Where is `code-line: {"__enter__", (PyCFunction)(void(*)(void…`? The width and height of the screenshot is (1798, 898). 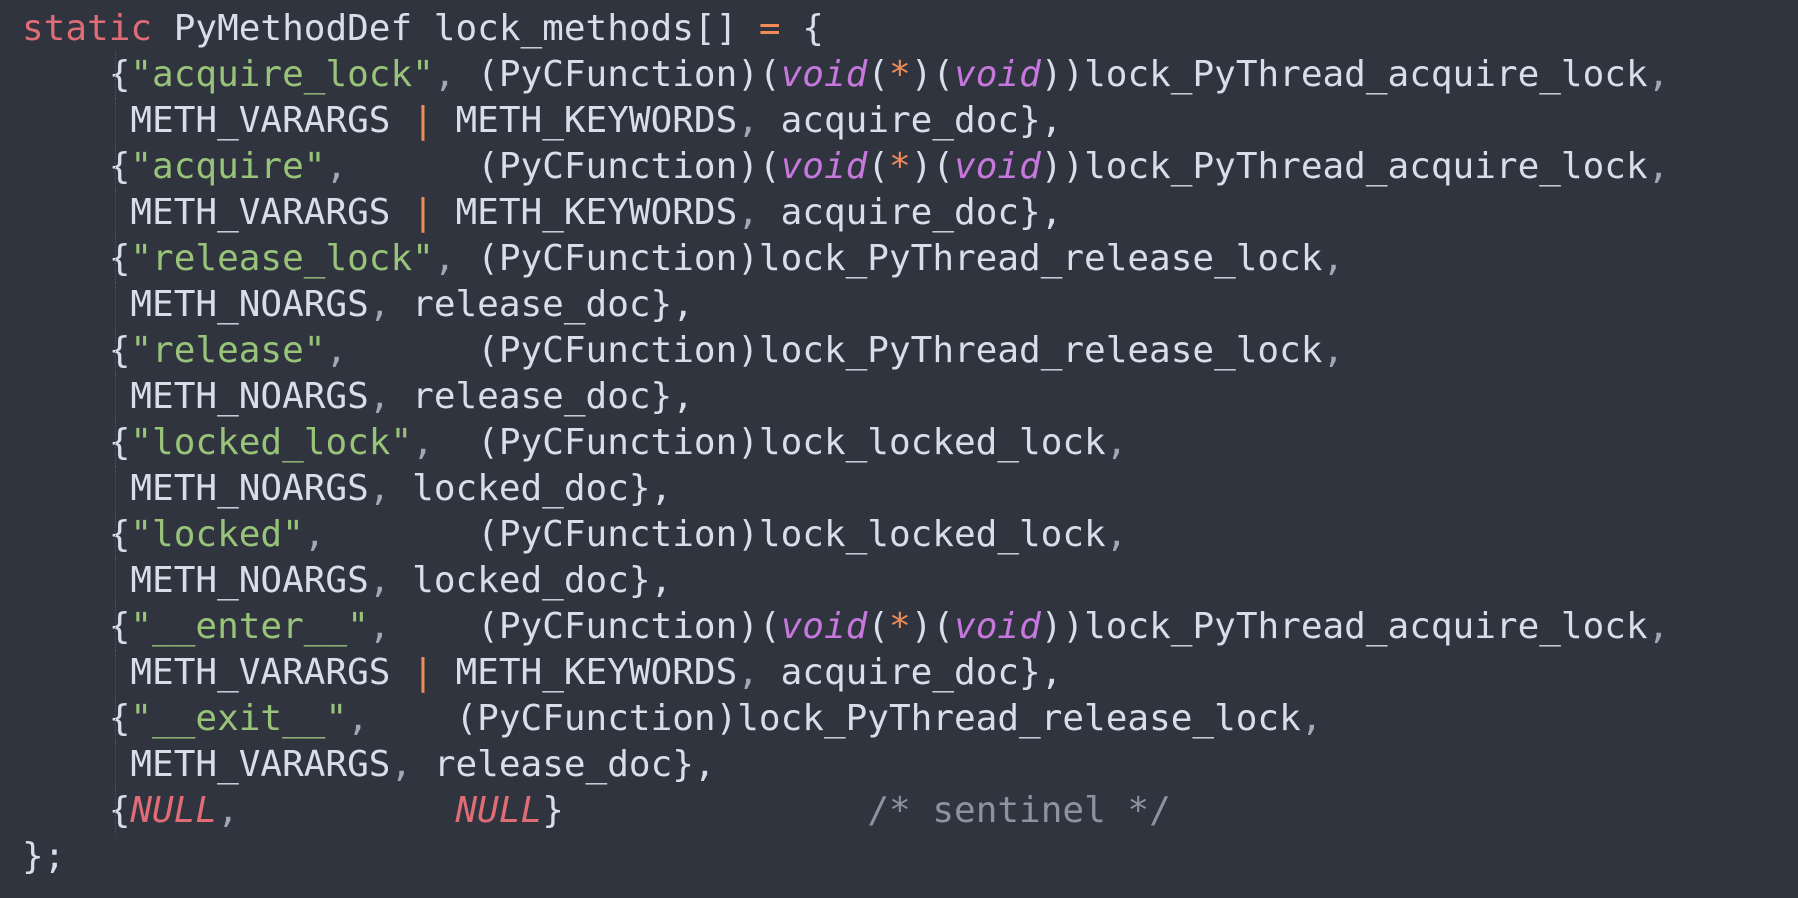 code-line: {"__enter__", (PyCFunction)(void(*)(void… is located at coordinates (910, 627).